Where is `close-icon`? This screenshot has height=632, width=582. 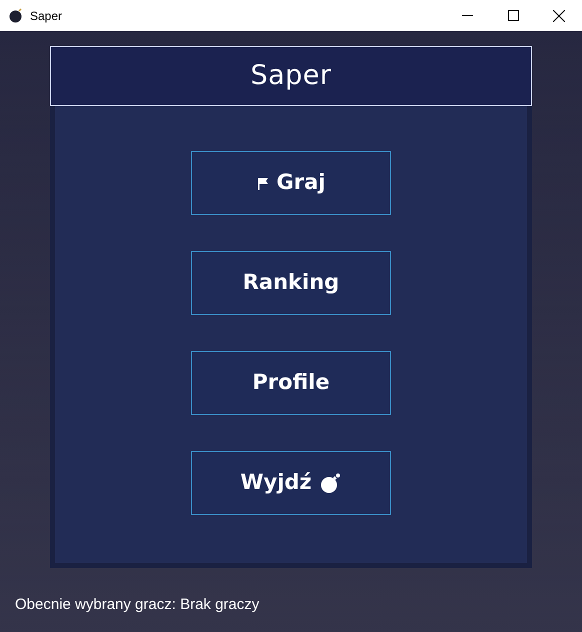
close-icon is located at coordinates (559, 16).